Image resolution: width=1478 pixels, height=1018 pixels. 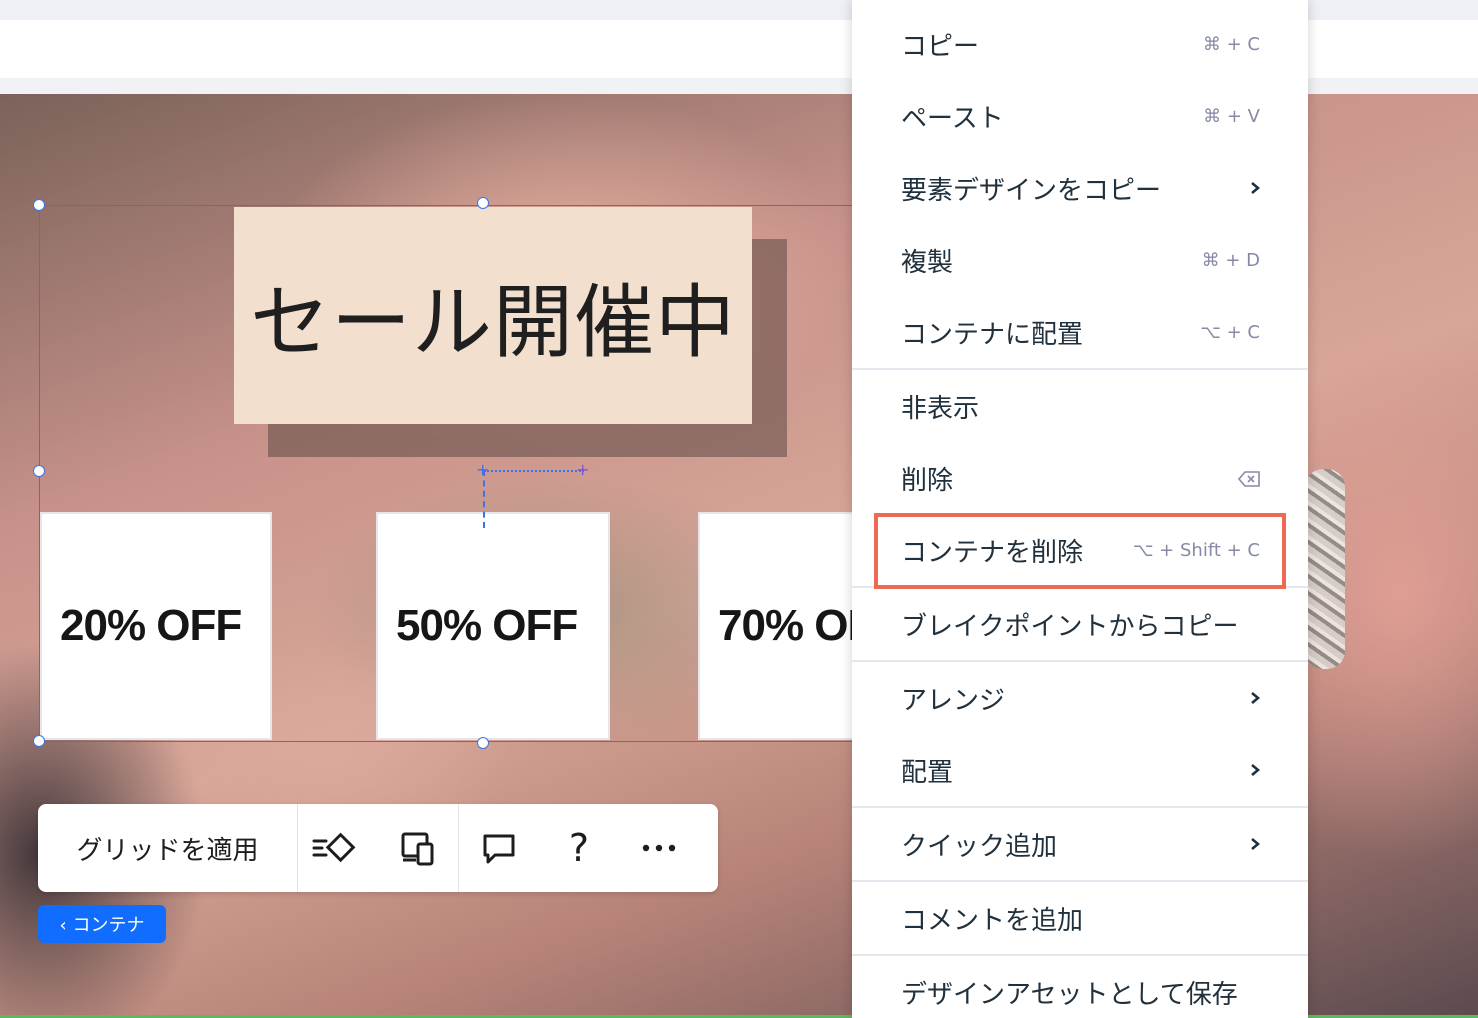 I want to click on menu-item-label: デザインアセットとして保存, so click(x=1069, y=994).